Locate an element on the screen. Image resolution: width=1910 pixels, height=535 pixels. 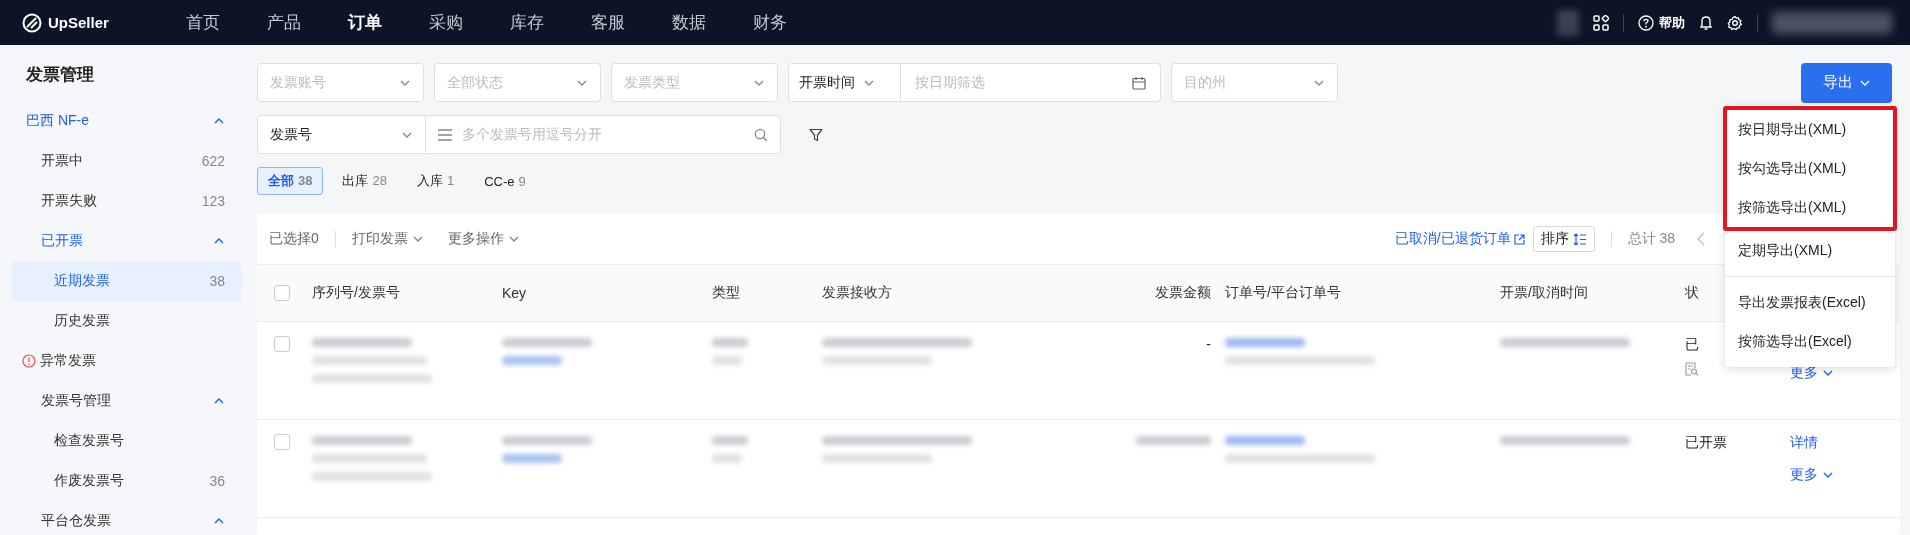
sidebar-title: 发票管理 is located at coordinates (60, 75).